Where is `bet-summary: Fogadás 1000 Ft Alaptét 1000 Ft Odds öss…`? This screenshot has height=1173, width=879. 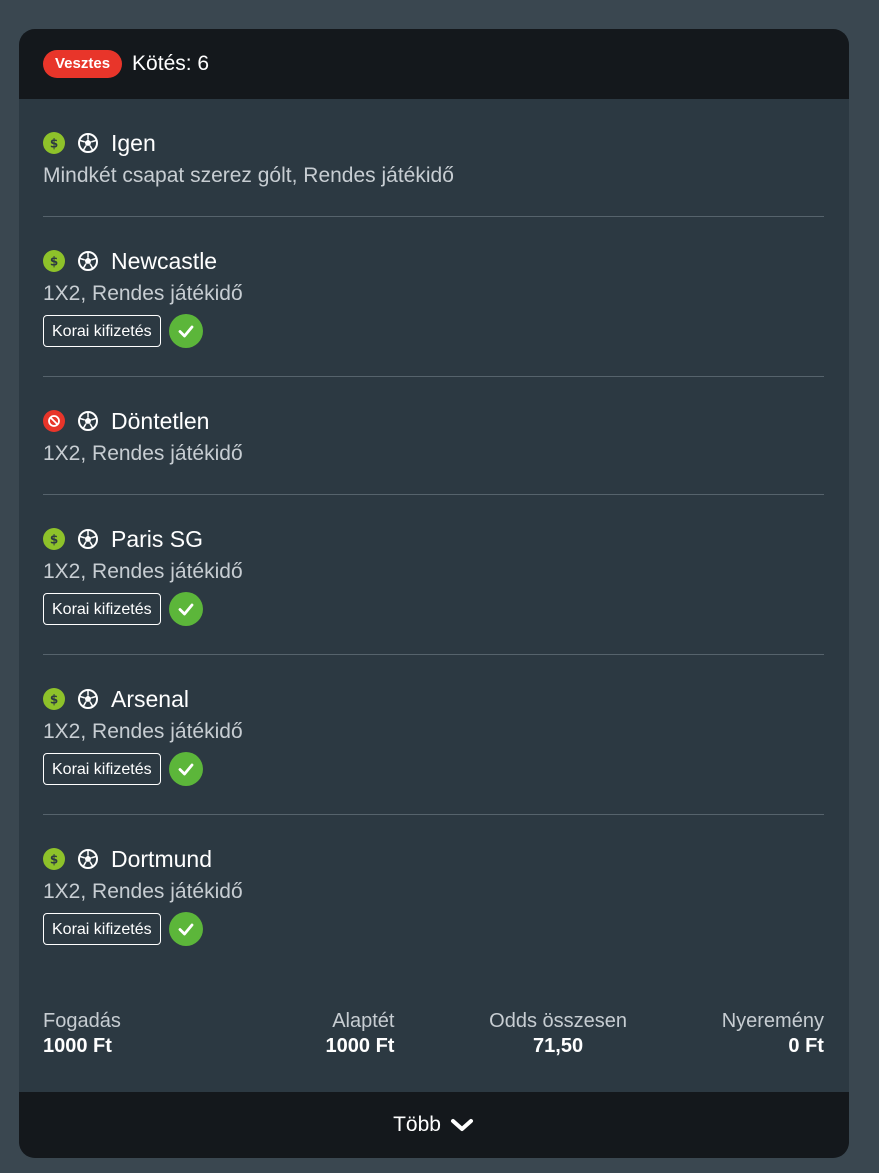
bet-summary: Fogadás 1000 Ft Alaptét 1000 Ft Odds öss… is located at coordinates (433, 1034).